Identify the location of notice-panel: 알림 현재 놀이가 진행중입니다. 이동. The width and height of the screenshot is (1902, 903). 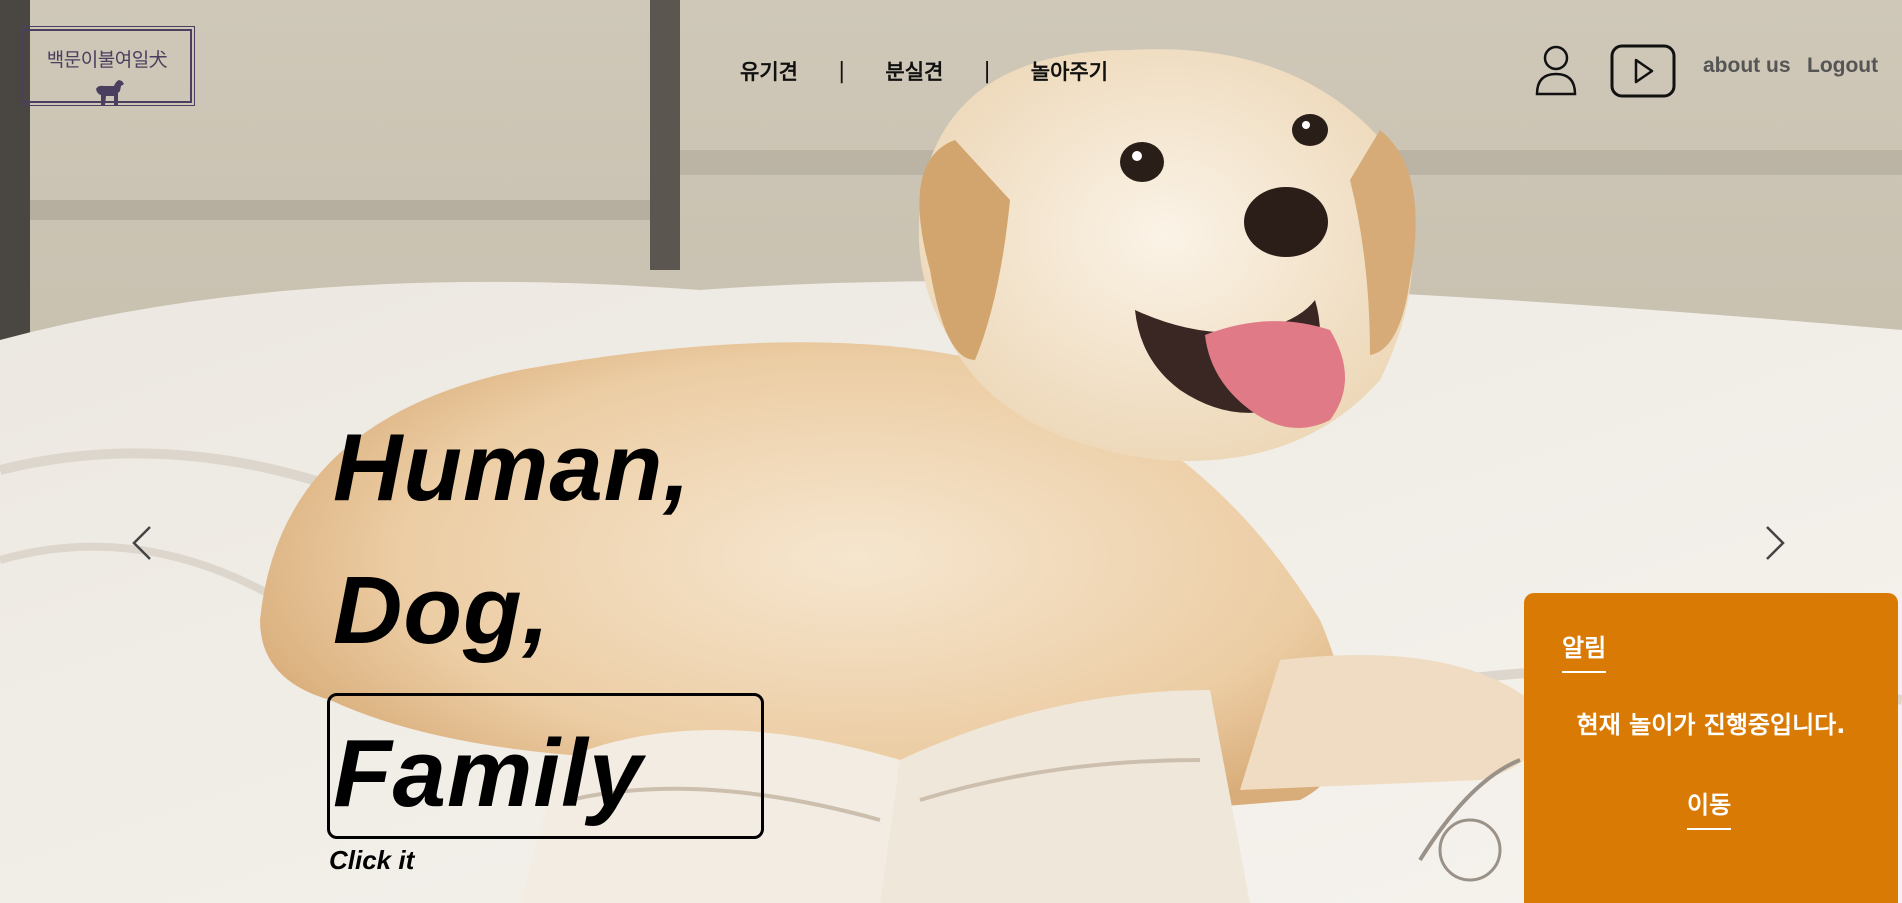
(1711, 748).